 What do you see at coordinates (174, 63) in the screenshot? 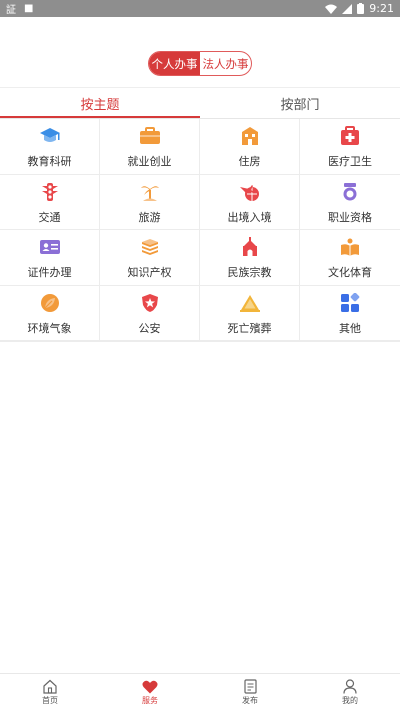
I see `personal-affairs-button: 个人办事` at bounding box center [174, 63].